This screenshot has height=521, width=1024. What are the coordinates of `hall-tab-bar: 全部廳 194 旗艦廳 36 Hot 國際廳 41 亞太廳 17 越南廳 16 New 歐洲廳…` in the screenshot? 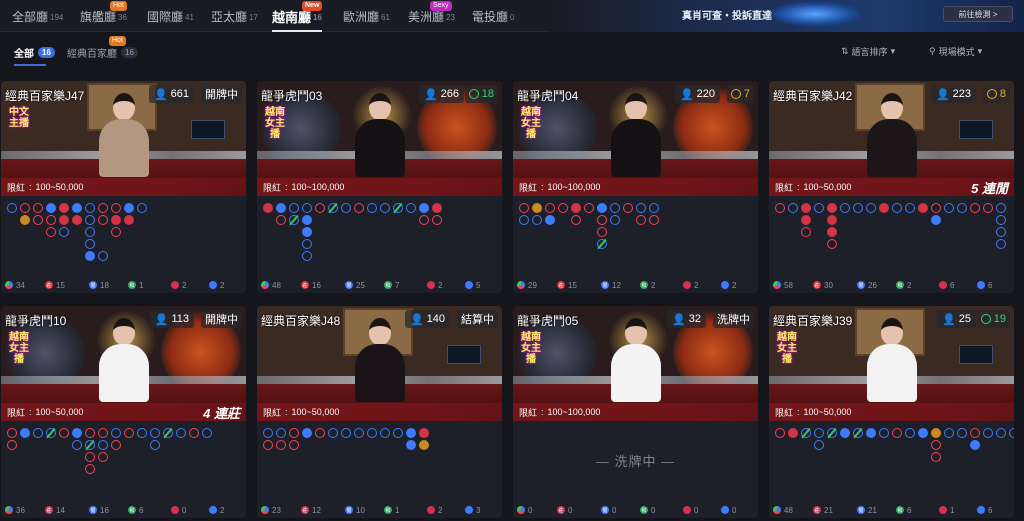 It's located at (512, 16).